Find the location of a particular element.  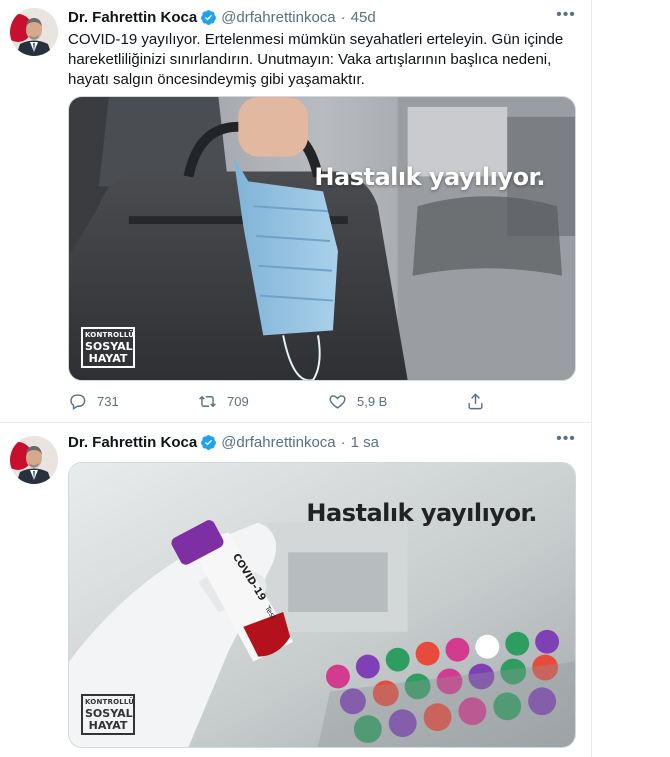

share-button is located at coordinates (481, 401).